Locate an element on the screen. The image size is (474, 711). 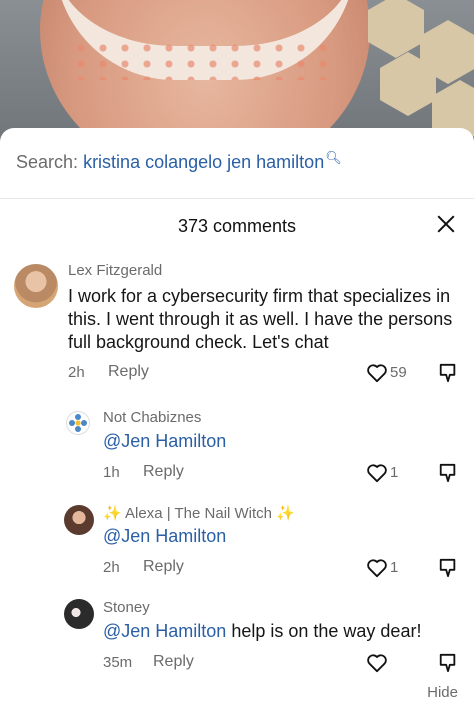
comments-count-title: 373 comments is located at coordinates (237, 226).